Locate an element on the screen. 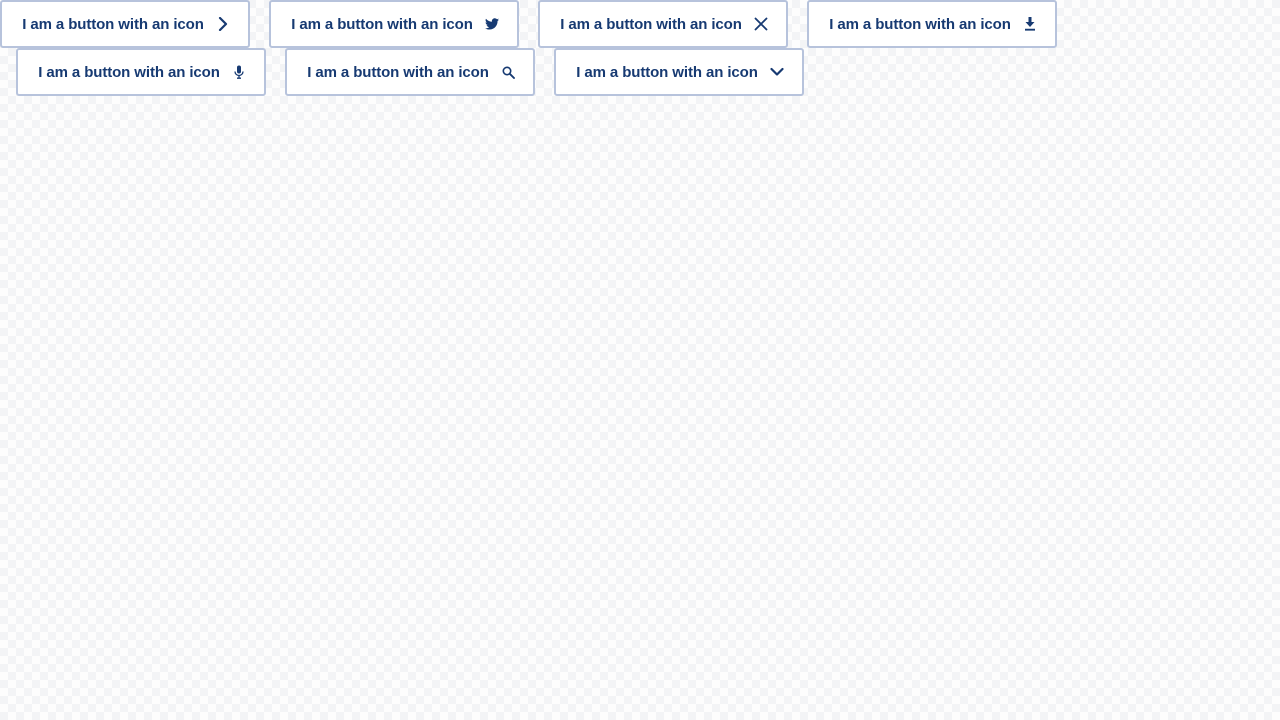 The height and width of the screenshot is (720, 1280). download-button: I am a button with an icon is located at coordinates (932, 24).